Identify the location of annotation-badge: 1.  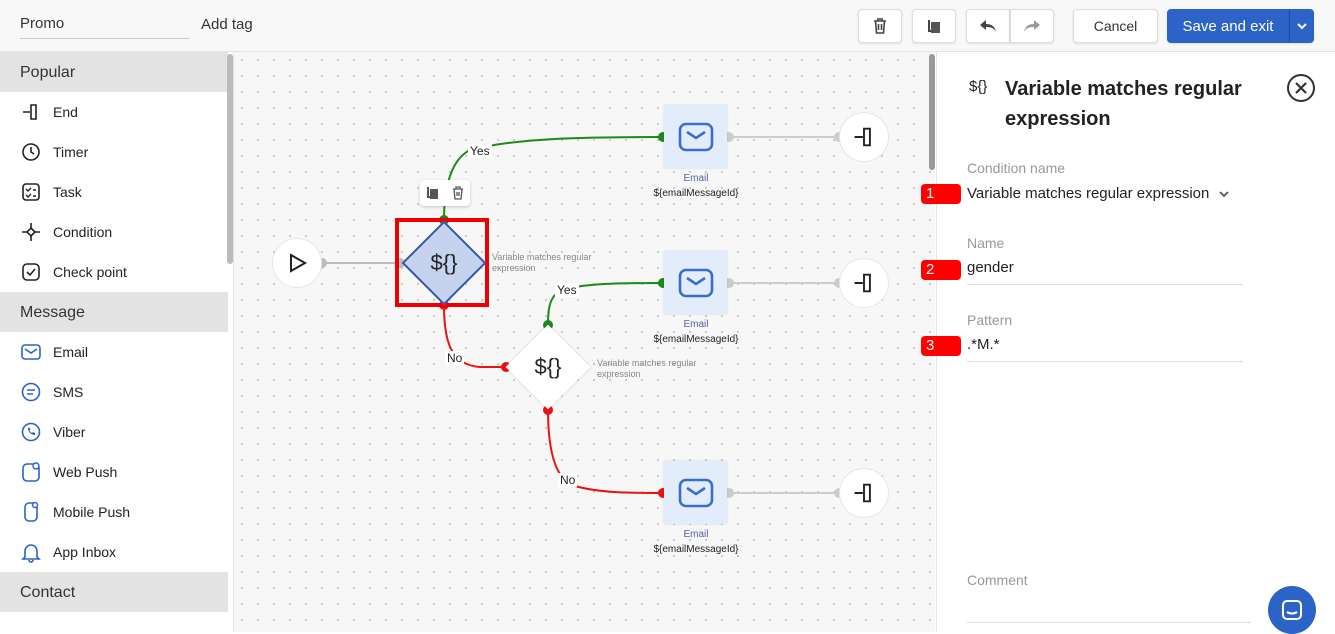
(941, 194).